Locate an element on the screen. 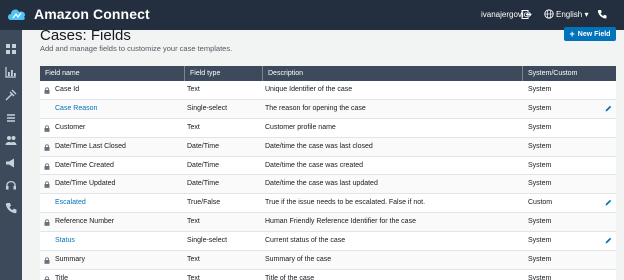 The image size is (624, 280). sidebar is located at coordinates (11, 155).